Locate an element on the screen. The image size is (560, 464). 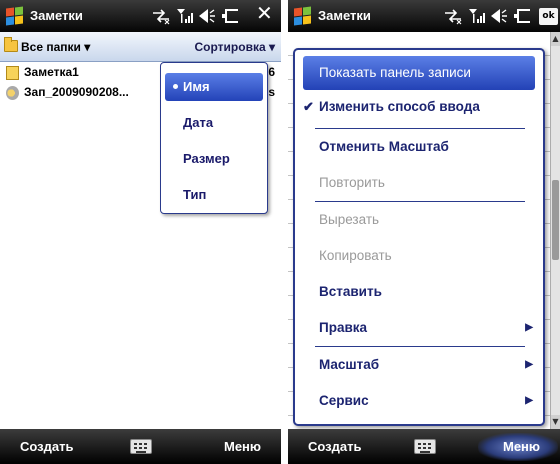
menu-item-label: Вставить is located at coordinates (350, 291).